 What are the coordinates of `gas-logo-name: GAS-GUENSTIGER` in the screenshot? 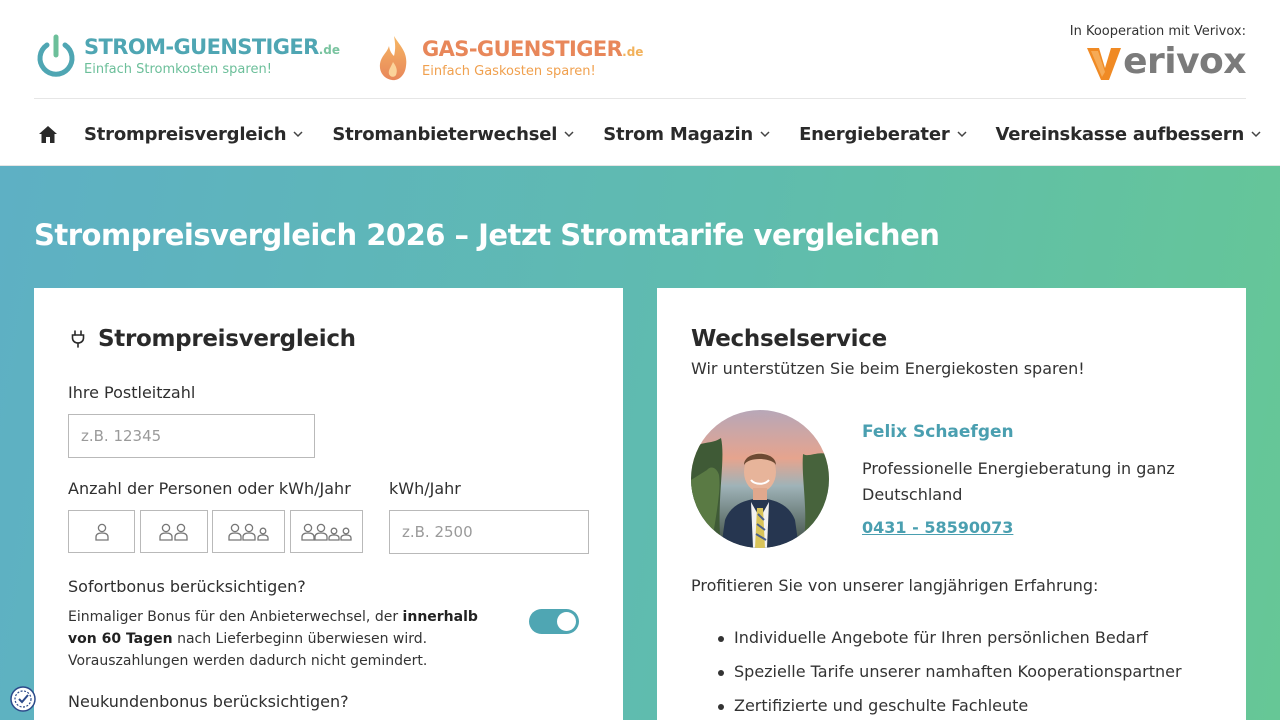 It's located at (522, 48).